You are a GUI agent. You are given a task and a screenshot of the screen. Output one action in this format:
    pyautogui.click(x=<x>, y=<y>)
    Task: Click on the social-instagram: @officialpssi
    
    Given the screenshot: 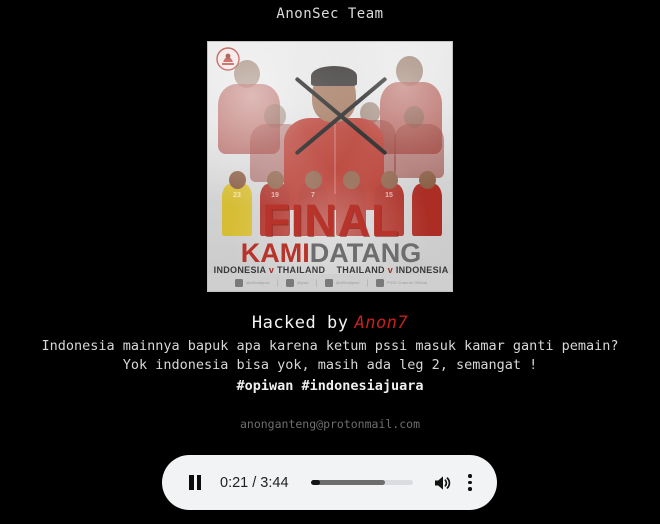 What is the action you would take?
    pyautogui.click(x=342, y=282)
    